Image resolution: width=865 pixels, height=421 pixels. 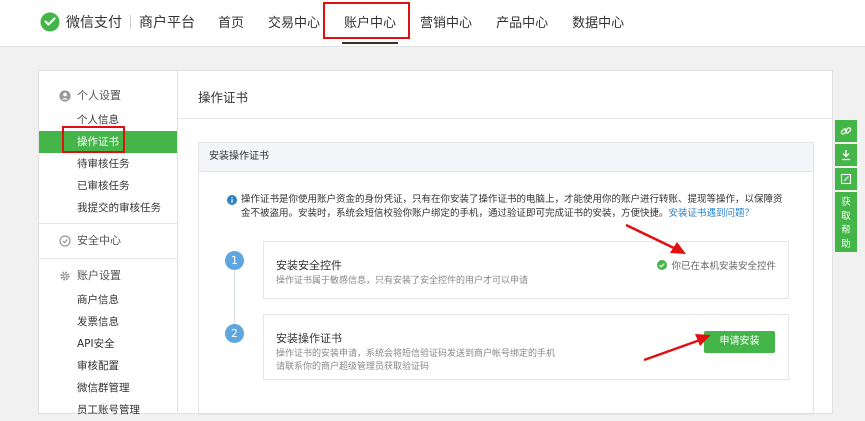 What do you see at coordinates (108, 344) in the screenshot?
I see `sidebar-item-api-security: API安全` at bounding box center [108, 344].